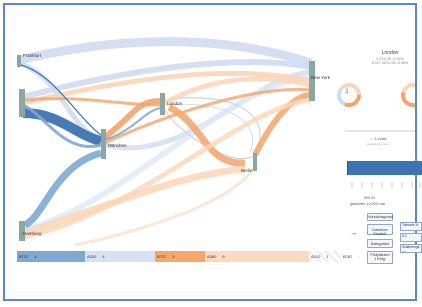  Describe the element at coordinates (380, 243) in the screenshot. I see `category-button: Kategorien` at that location.